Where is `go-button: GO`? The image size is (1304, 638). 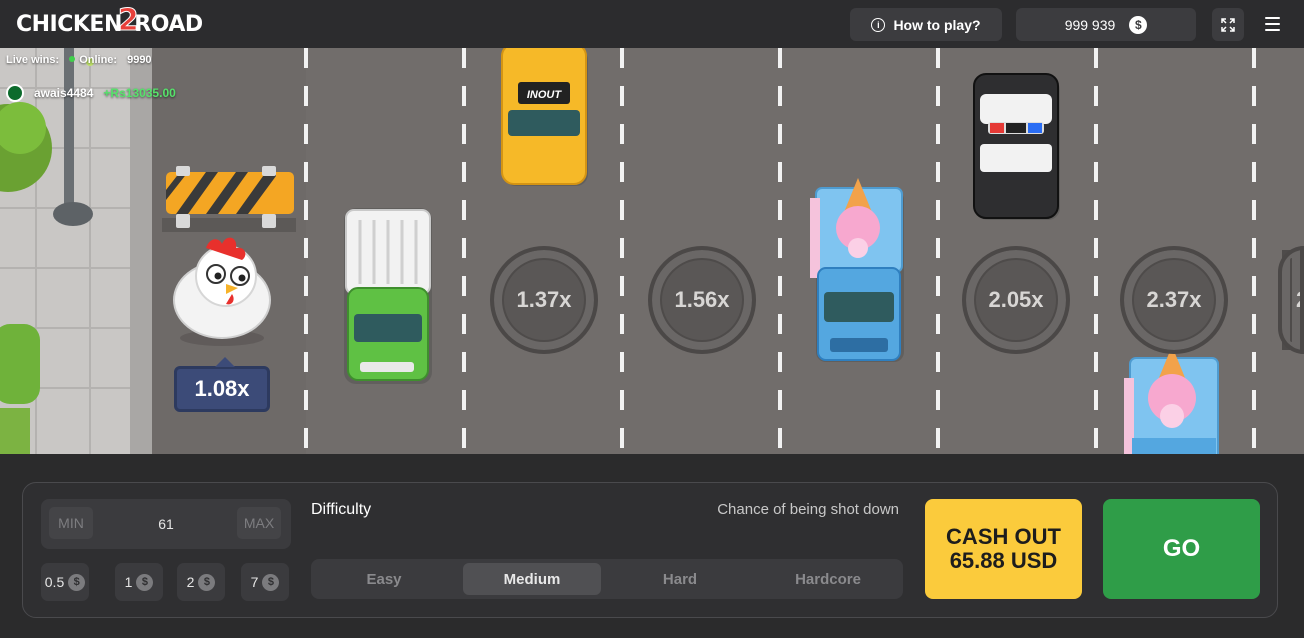 go-button: GO is located at coordinates (1181, 549).